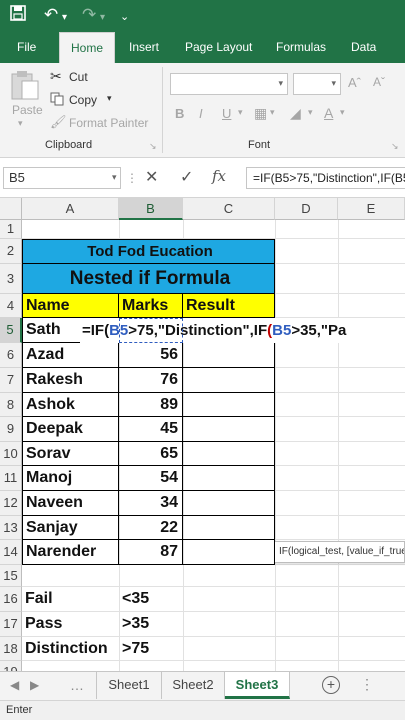 Image resolution: width=405 pixels, height=720 pixels. What do you see at coordinates (151, 405) in the screenshot?
I see `student-marks: 89` at bounding box center [151, 405].